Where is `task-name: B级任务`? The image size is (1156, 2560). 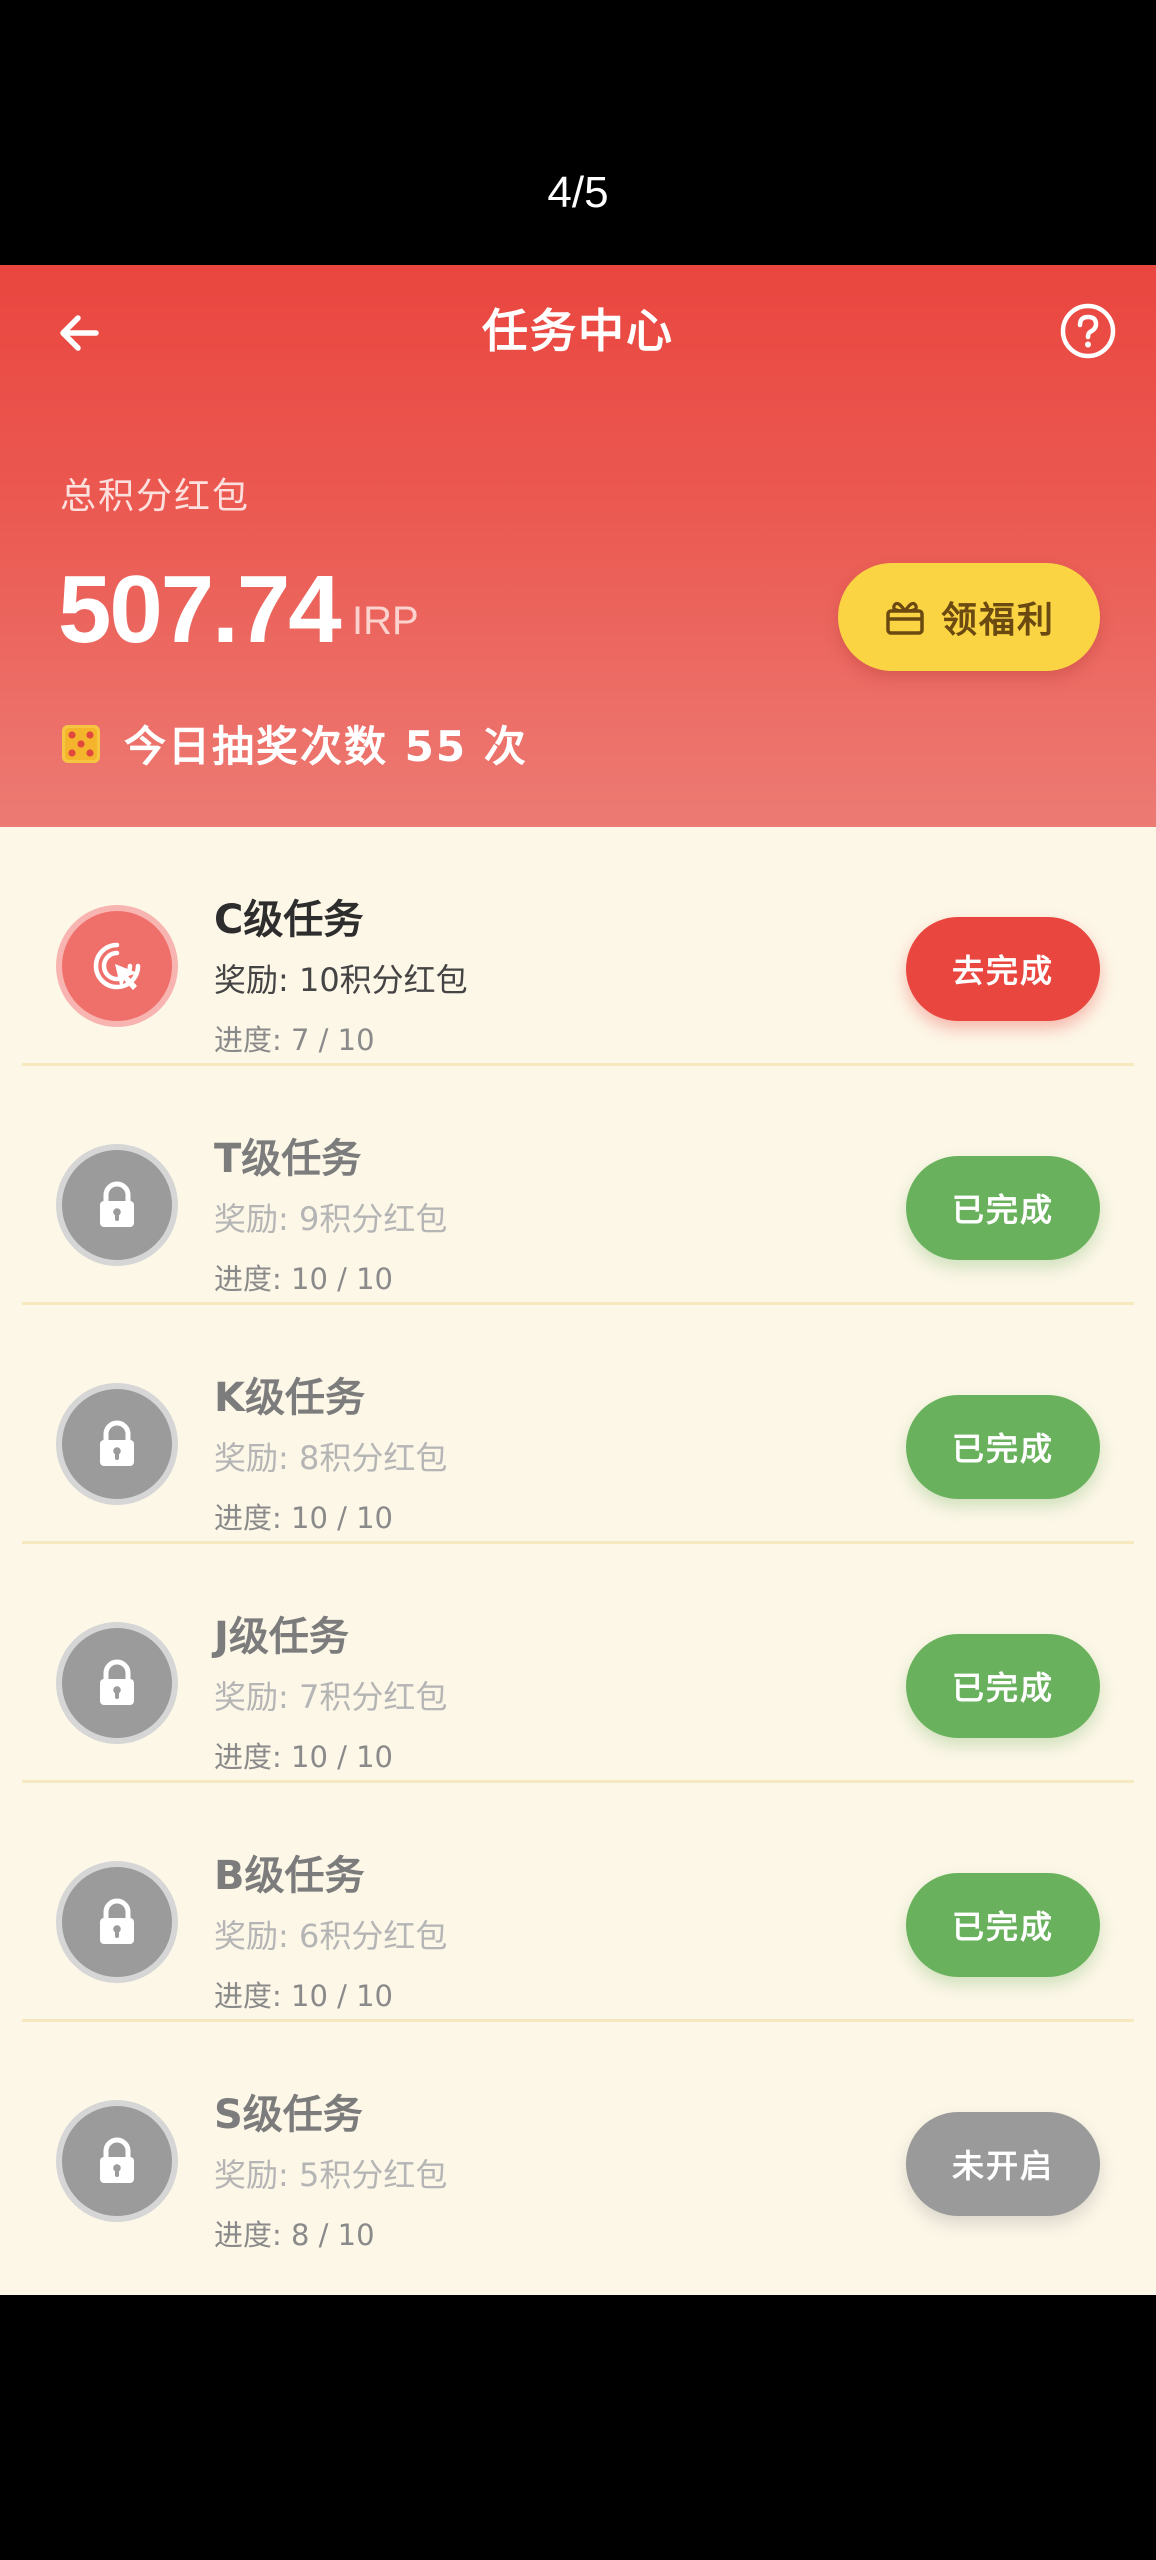
task-name: B级任务 is located at coordinates (289, 1876).